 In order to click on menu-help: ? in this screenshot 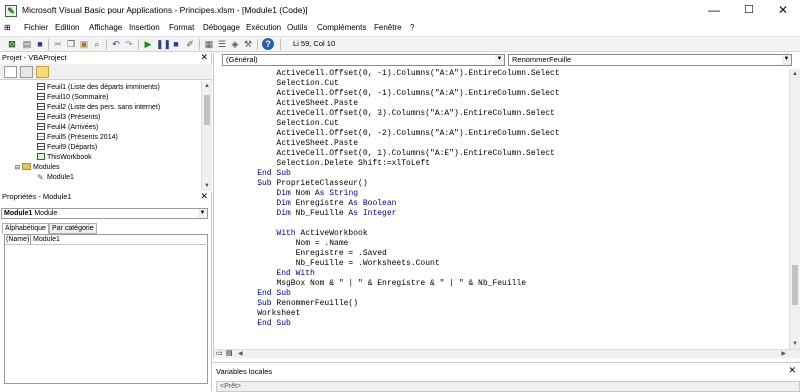, I will do `click(412, 27)`.